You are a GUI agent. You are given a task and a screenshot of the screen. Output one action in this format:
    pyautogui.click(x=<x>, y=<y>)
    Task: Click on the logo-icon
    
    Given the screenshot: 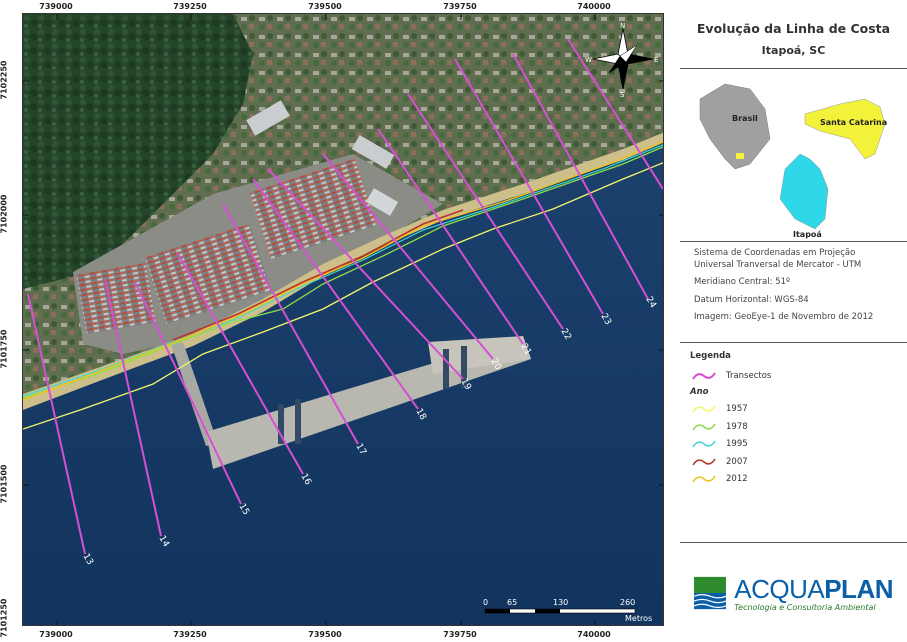 What is the action you would take?
    pyautogui.click(x=710, y=592)
    